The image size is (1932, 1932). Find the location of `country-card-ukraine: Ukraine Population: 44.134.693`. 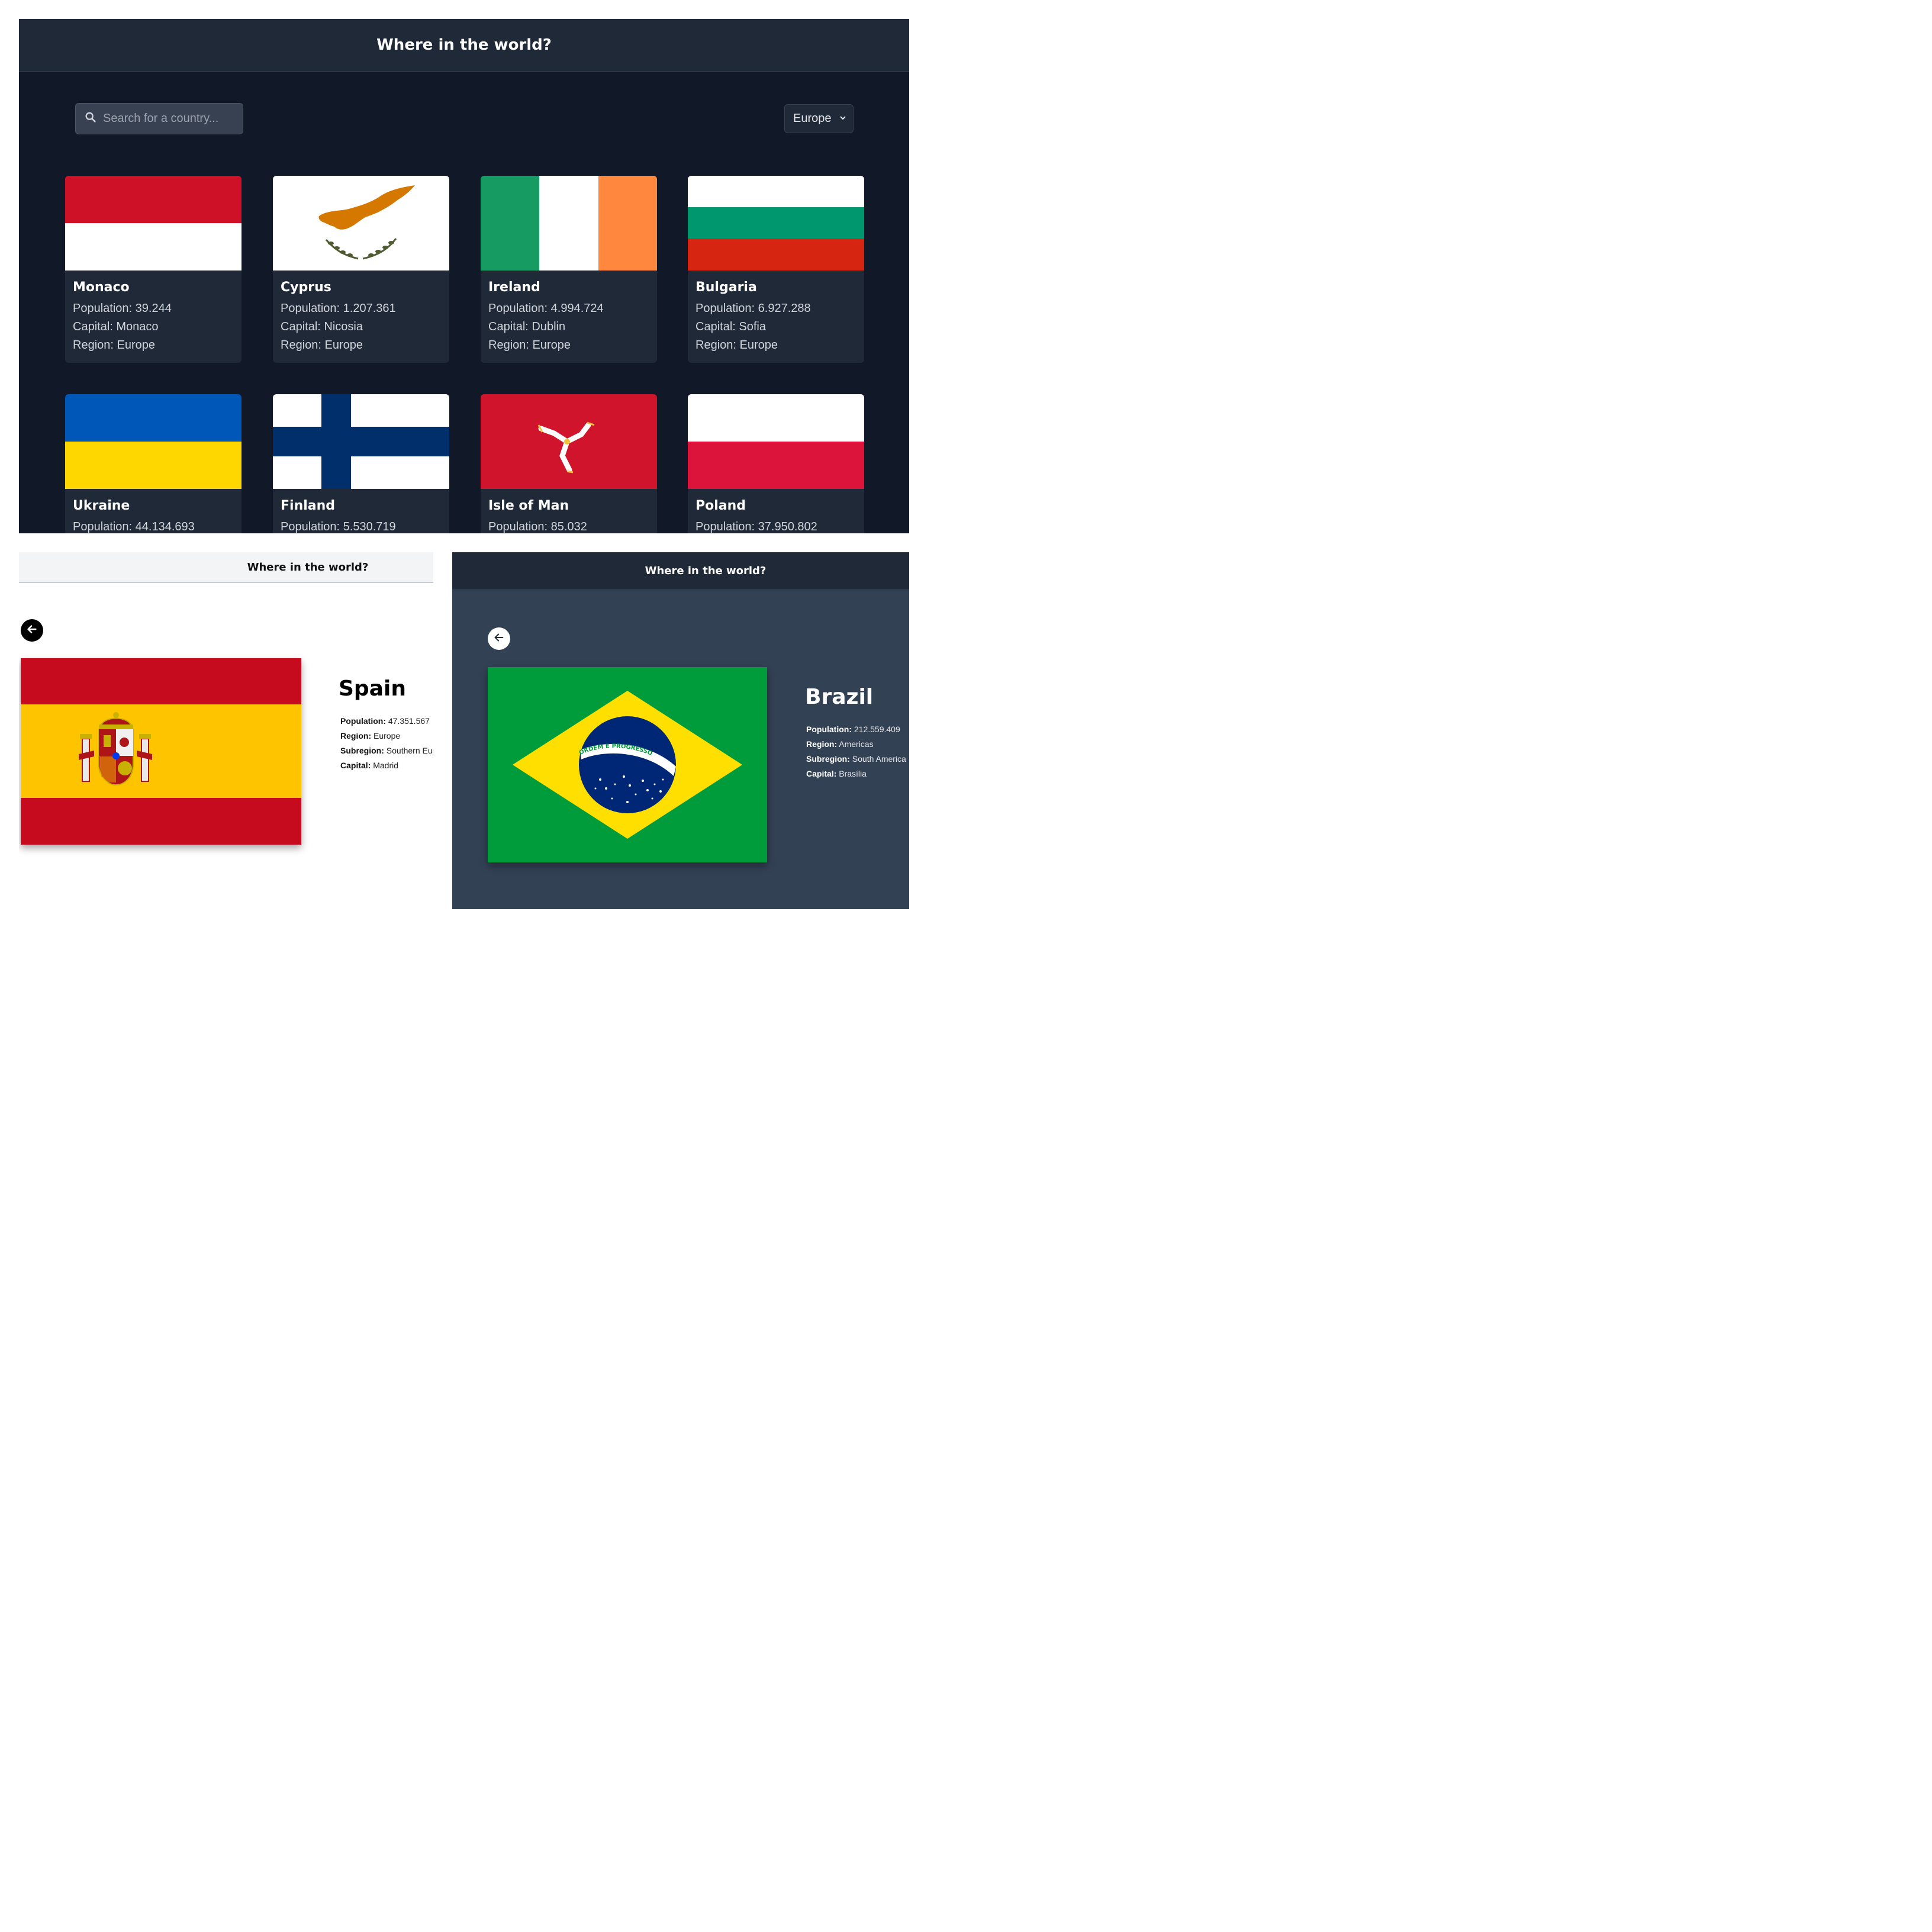

country-card-ukraine: Ukraine Population: 44.134.693 is located at coordinates (153, 464).